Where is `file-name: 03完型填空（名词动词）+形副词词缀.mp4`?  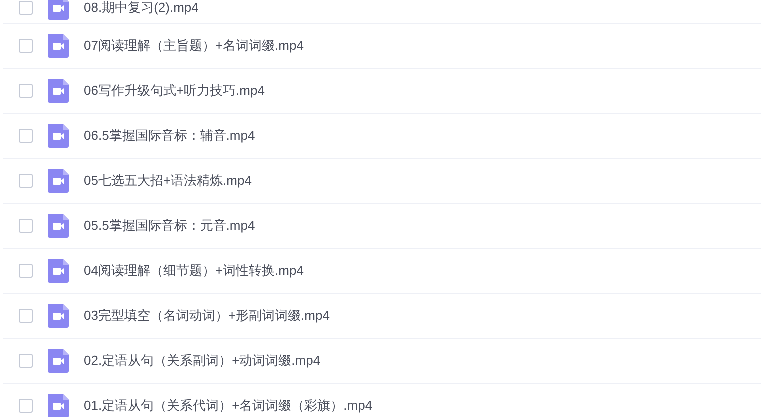 file-name: 03完型填空（名词动词）+形副词词缀.mp4 is located at coordinates (207, 316).